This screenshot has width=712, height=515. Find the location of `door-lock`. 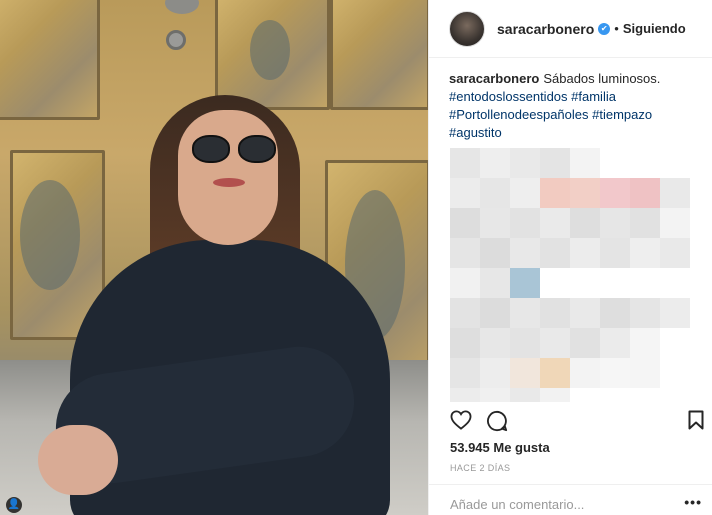

door-lock is located at coordinates (176, 40).